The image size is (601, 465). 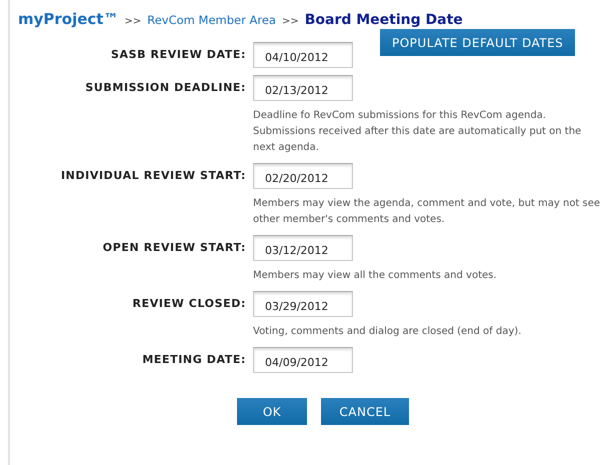 I want to click on field-label: INDIVIDUAL REVIEW START:, so click(x=153, y=176).